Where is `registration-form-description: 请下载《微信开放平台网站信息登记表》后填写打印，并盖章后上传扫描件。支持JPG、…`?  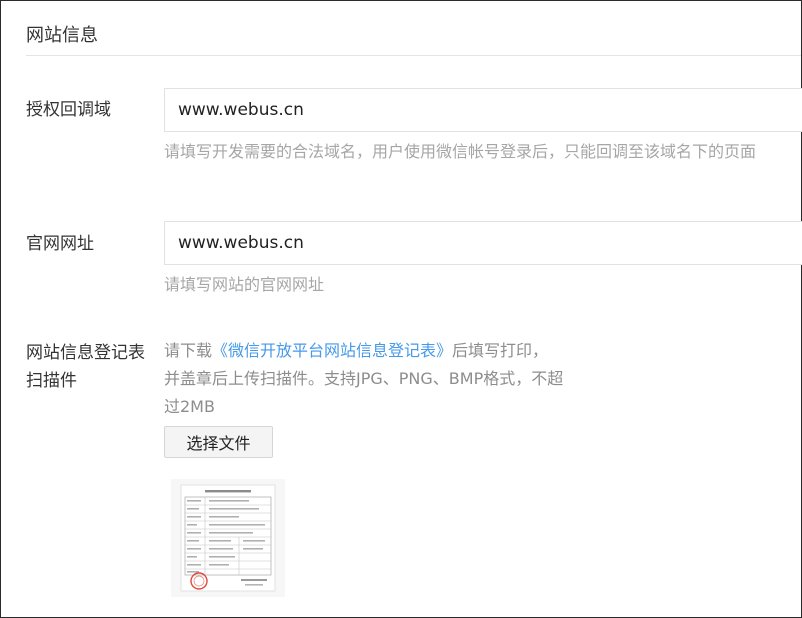
registration-form-description: 请下载《微信开放平台网站信息登记表》后填写打印，并盖章后上传扫描件。支持JPG、… is located at coordinates (364, 379).